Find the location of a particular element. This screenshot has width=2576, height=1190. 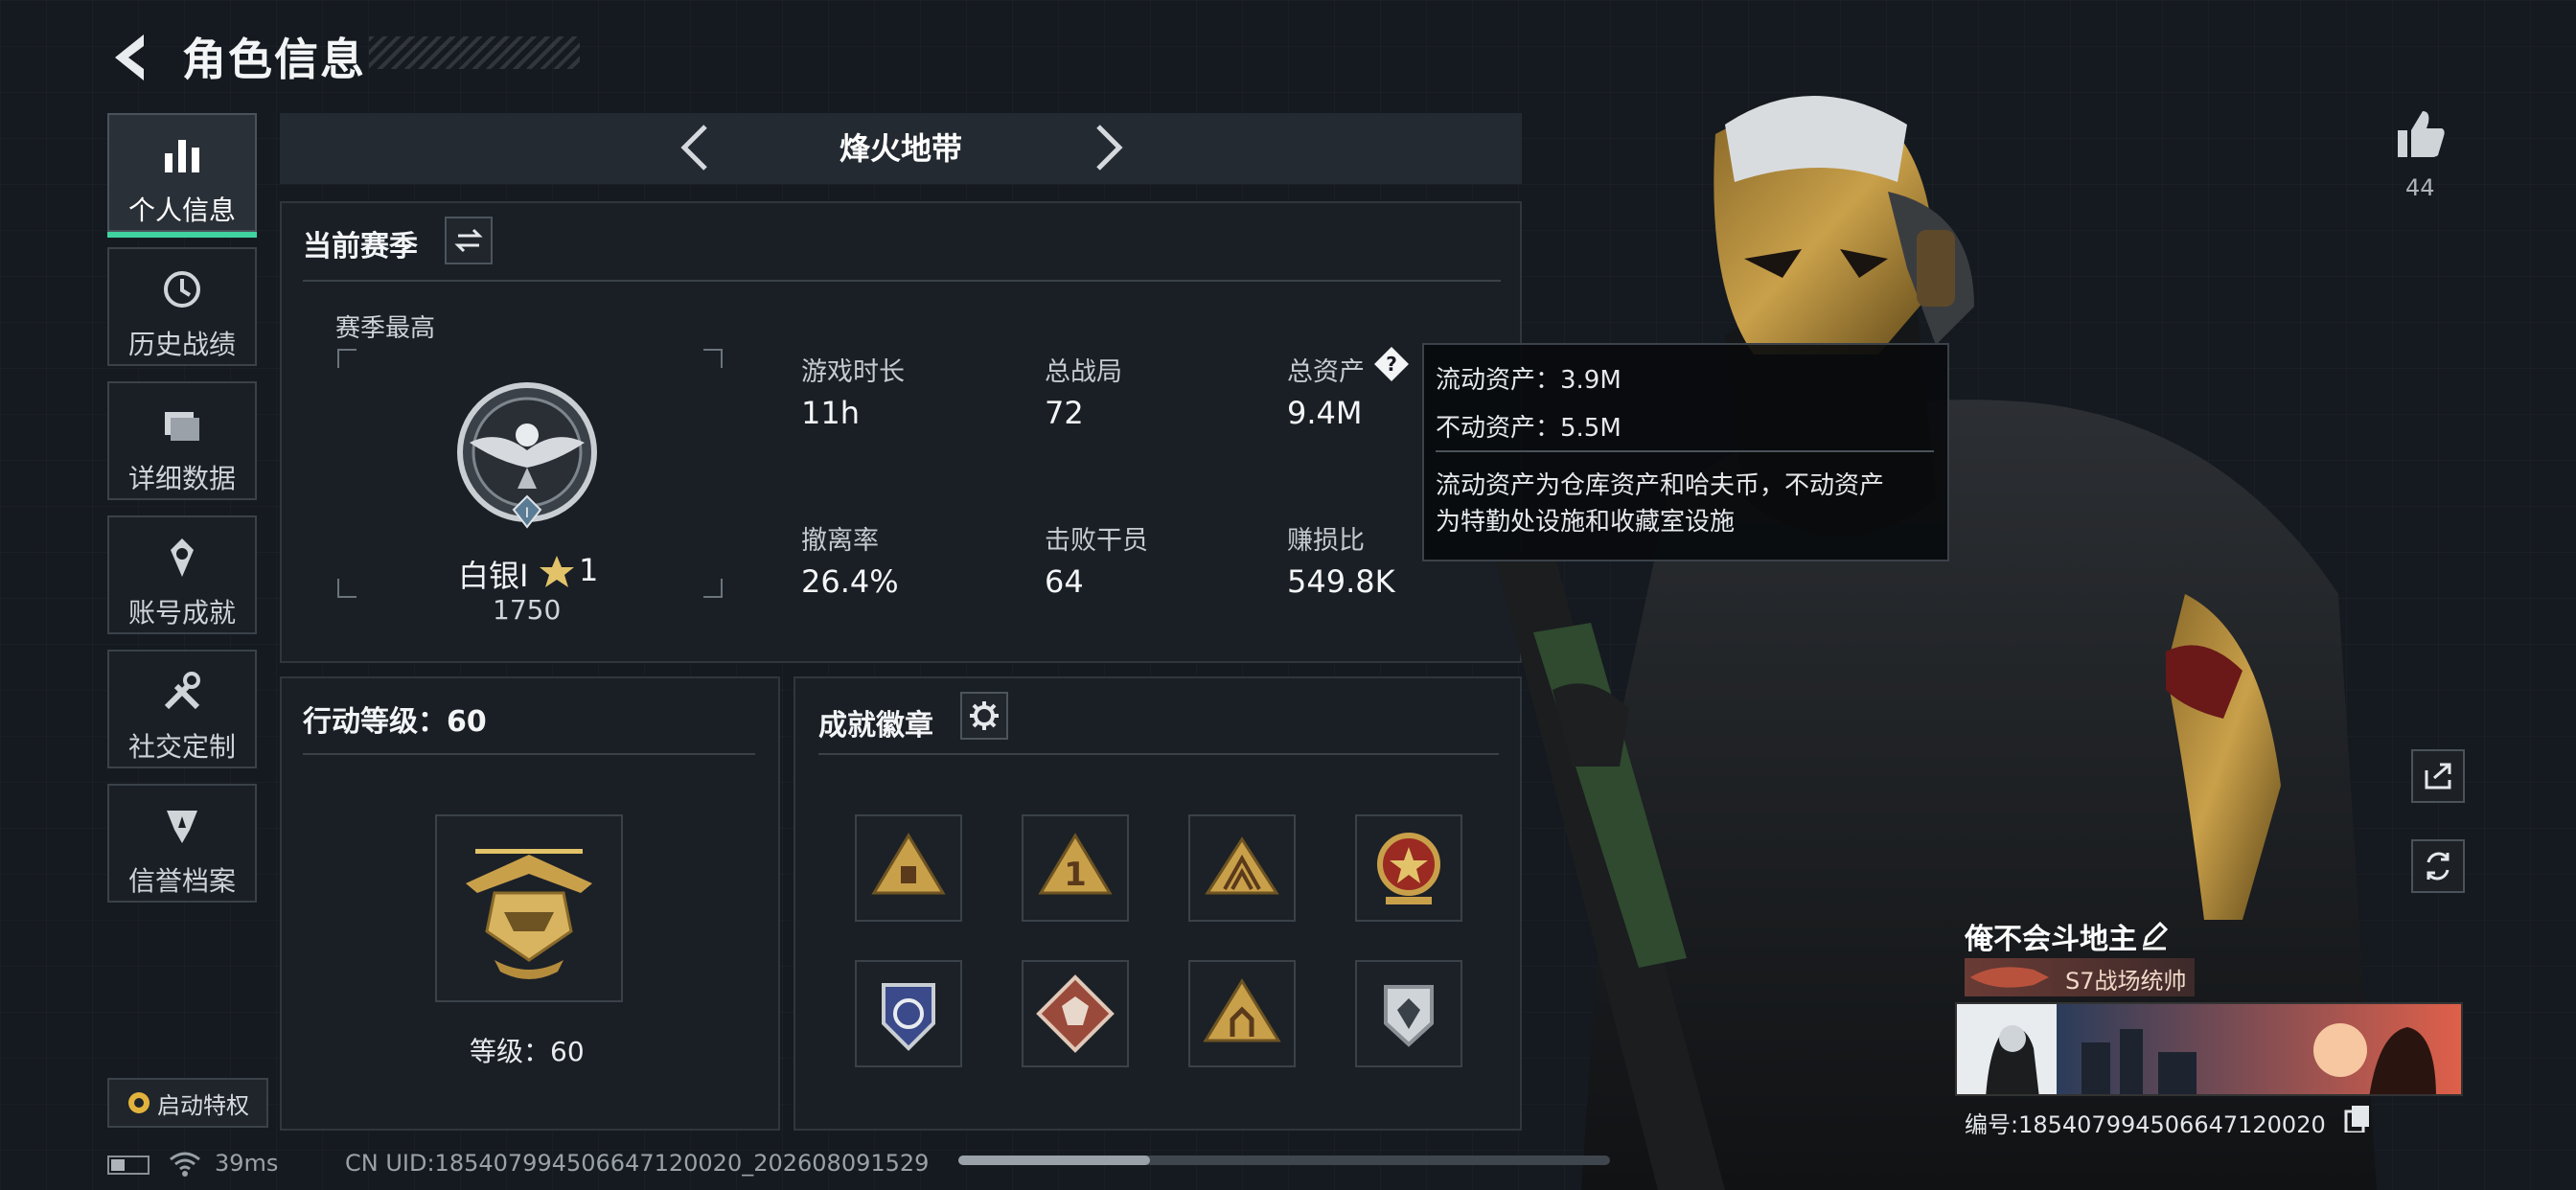

action-level-label: 等级：60 is located at coordinates (527, 1051).